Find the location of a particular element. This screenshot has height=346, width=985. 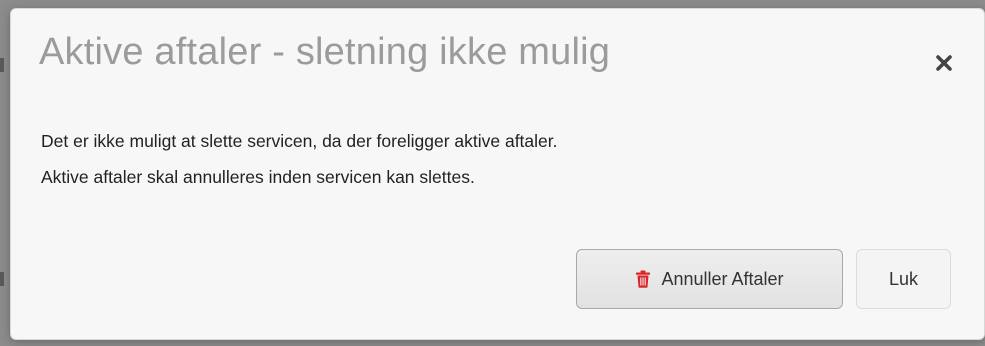

close-dialog-button: Luk is located at coordinates (903, 279).